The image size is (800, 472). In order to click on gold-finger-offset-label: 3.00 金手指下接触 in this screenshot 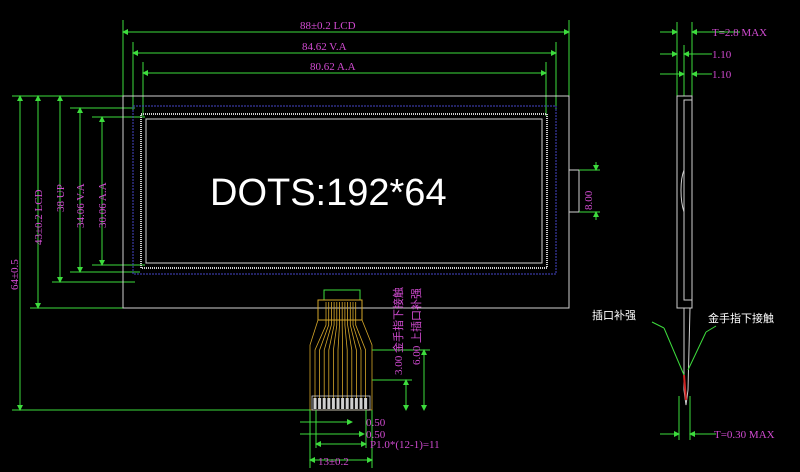, I will do `click(398, 331)`.